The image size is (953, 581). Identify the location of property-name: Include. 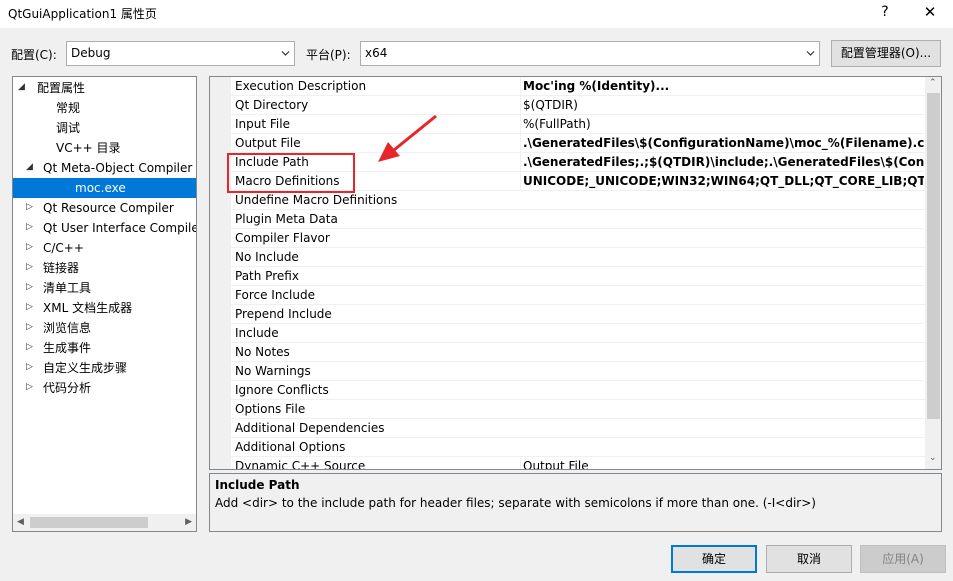
(257, 333).